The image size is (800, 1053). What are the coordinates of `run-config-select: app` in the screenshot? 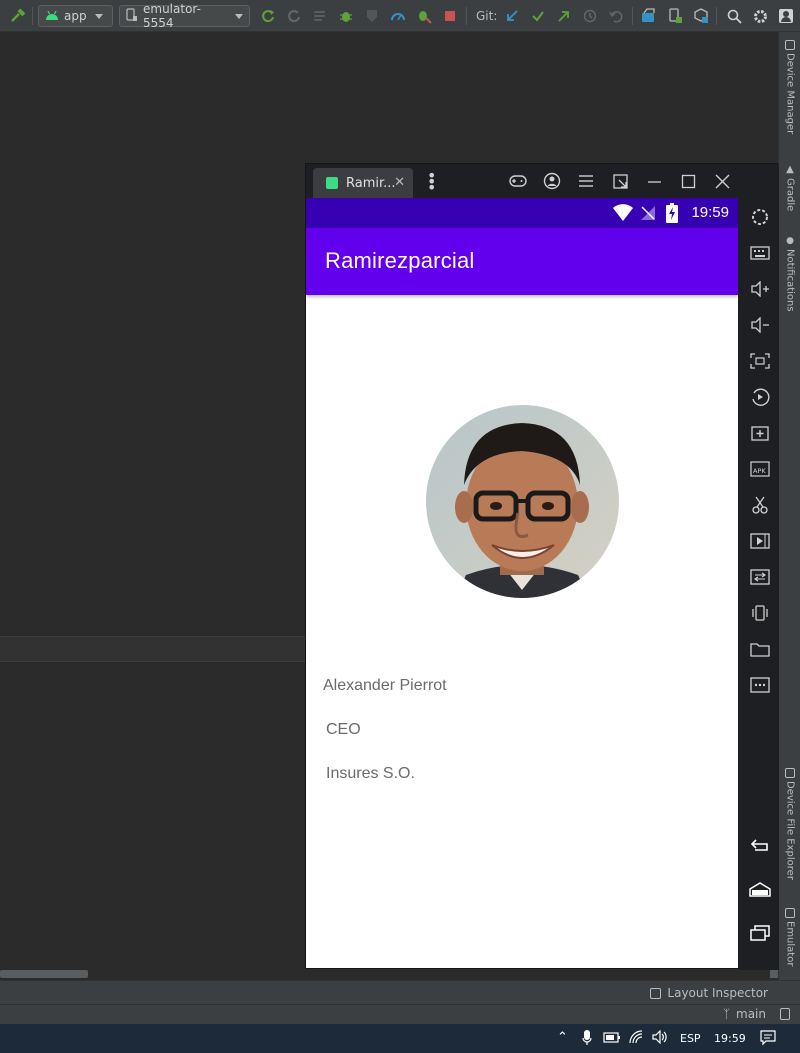 It's located at (75, 16).